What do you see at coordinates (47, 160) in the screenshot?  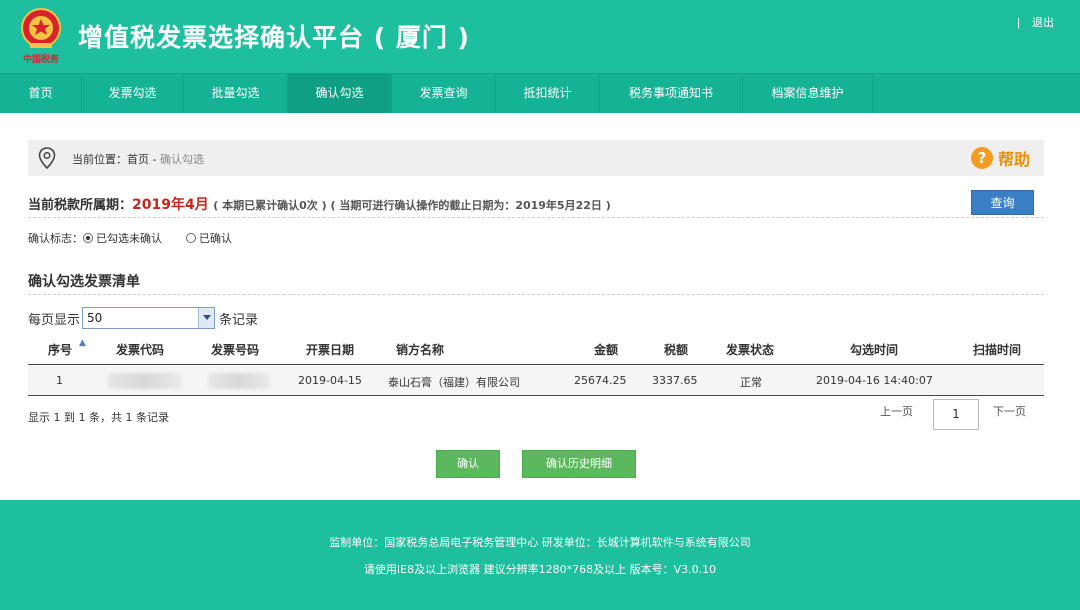 I see `location-pin-icon` at bounding box center [47, 160].